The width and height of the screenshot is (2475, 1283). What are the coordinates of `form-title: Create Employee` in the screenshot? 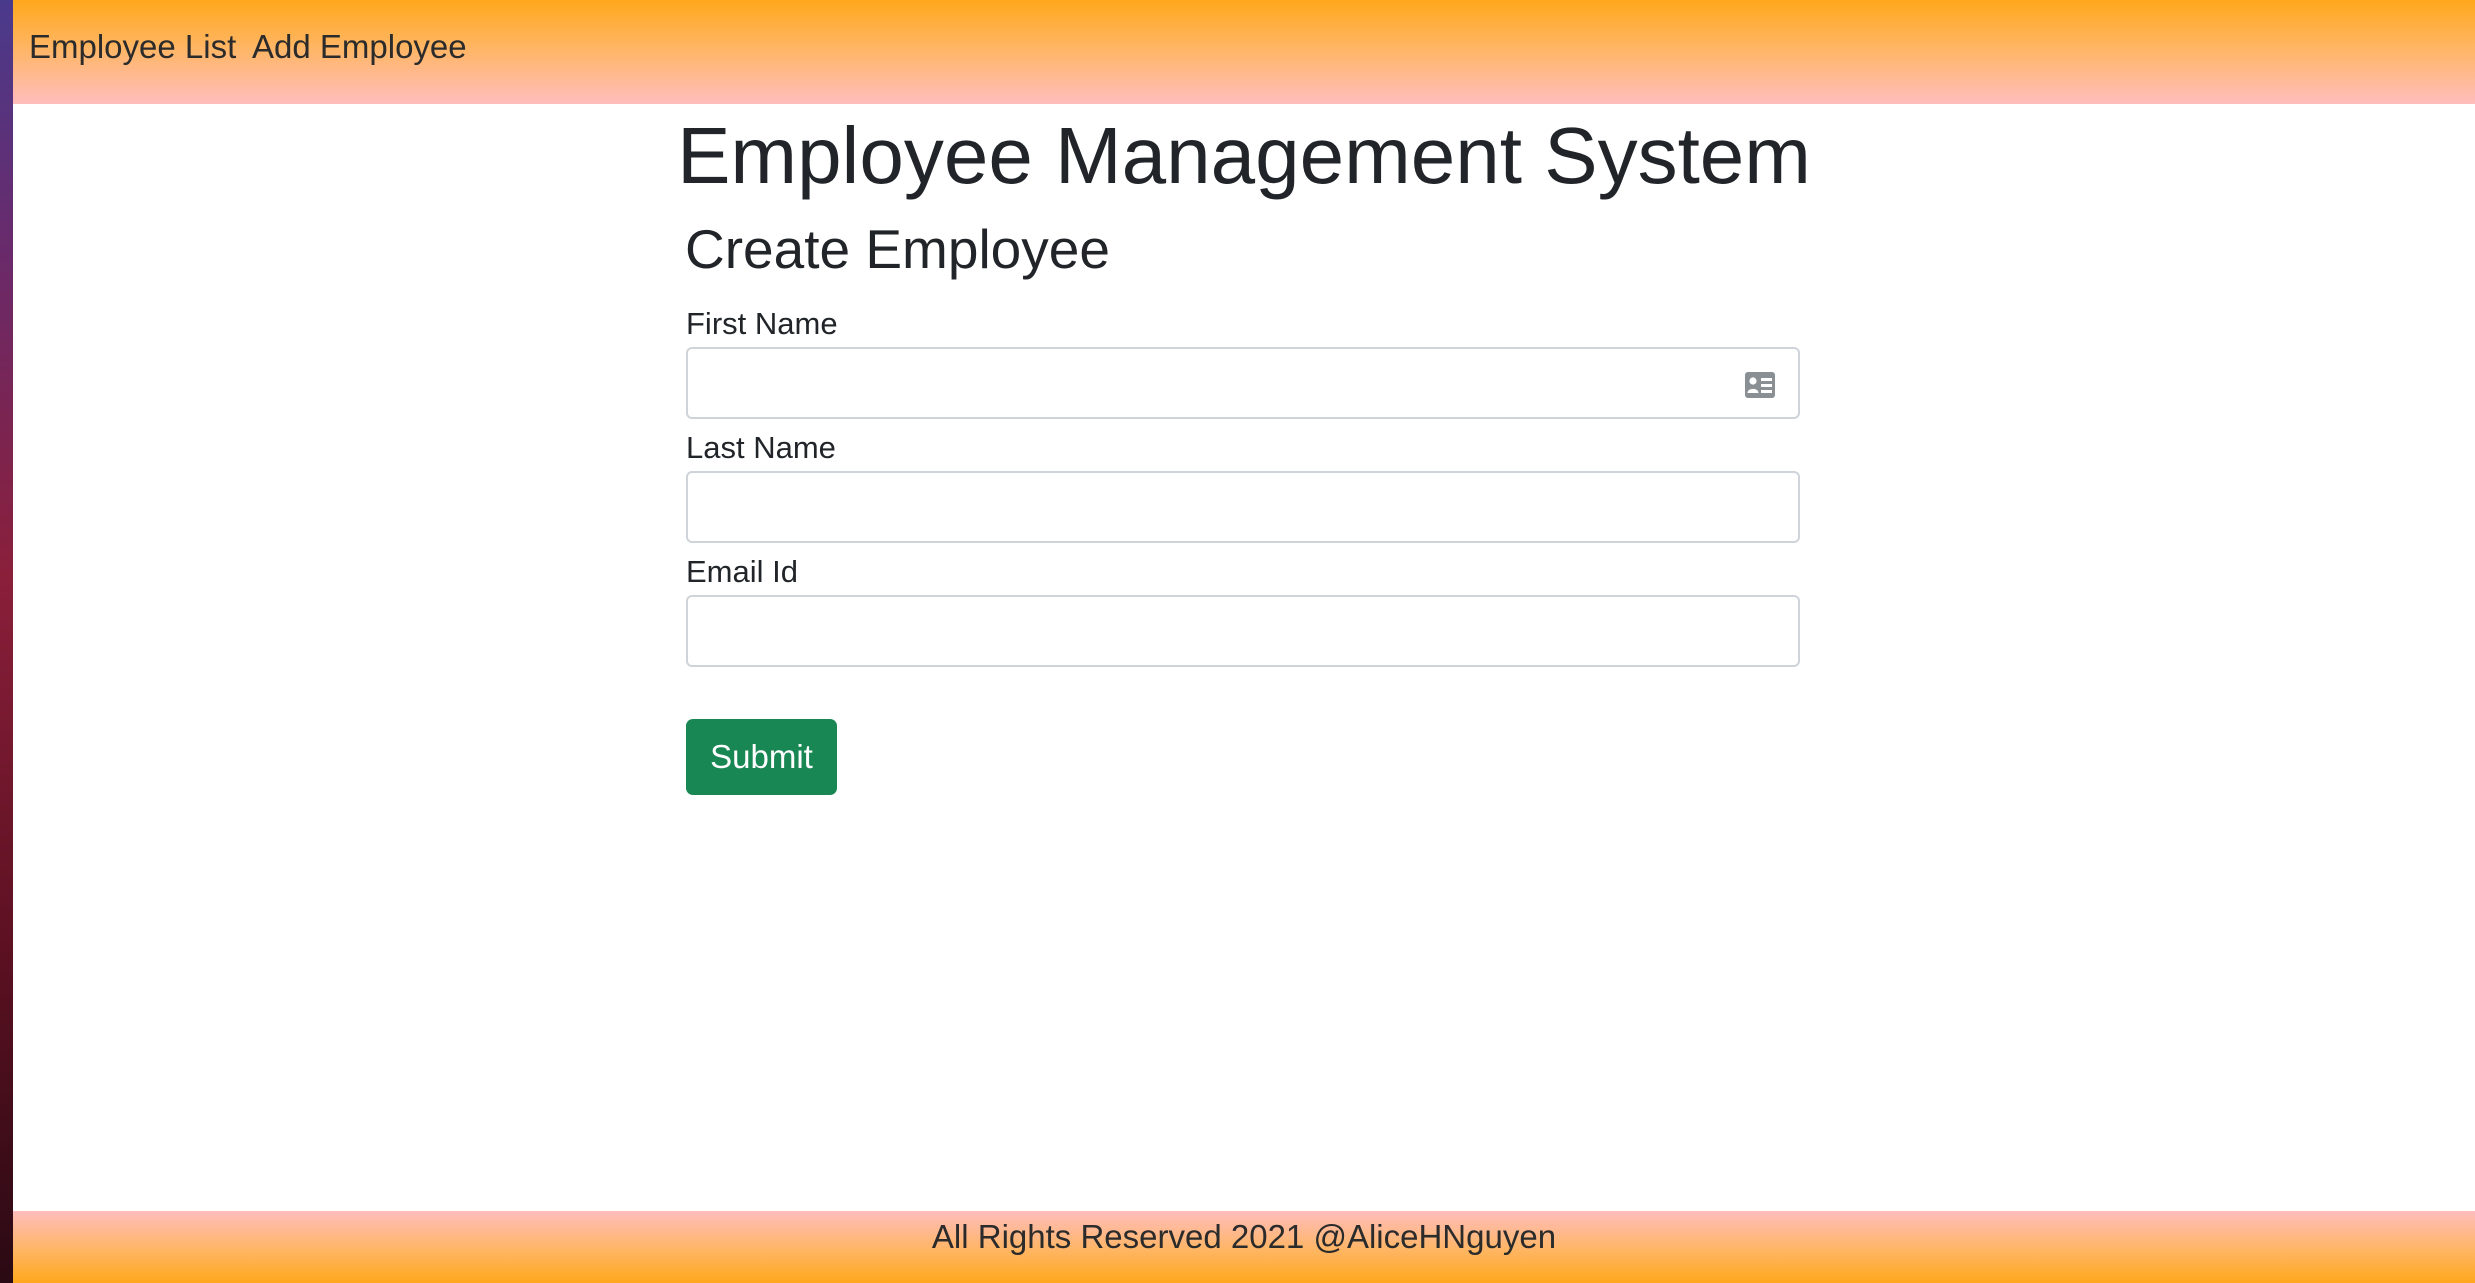 It's located at (897, 249).